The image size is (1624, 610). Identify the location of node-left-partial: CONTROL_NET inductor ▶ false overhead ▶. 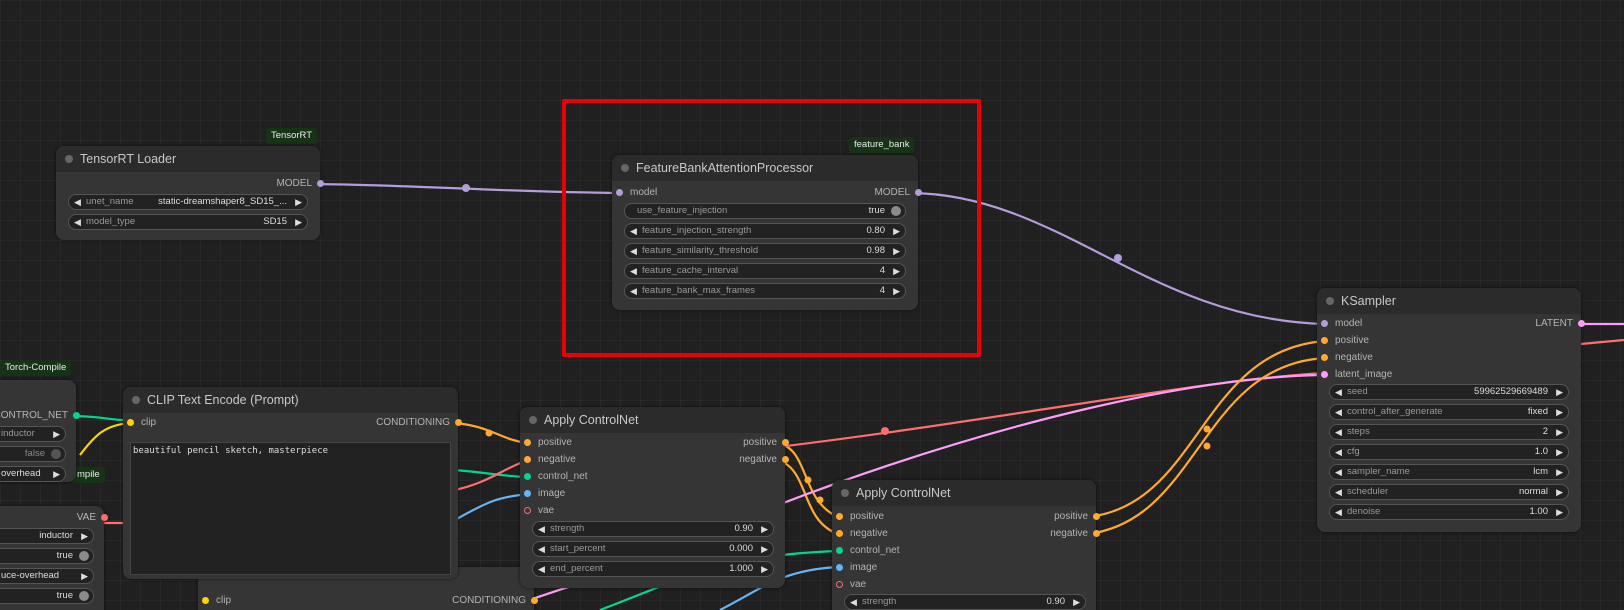
(40, 431).